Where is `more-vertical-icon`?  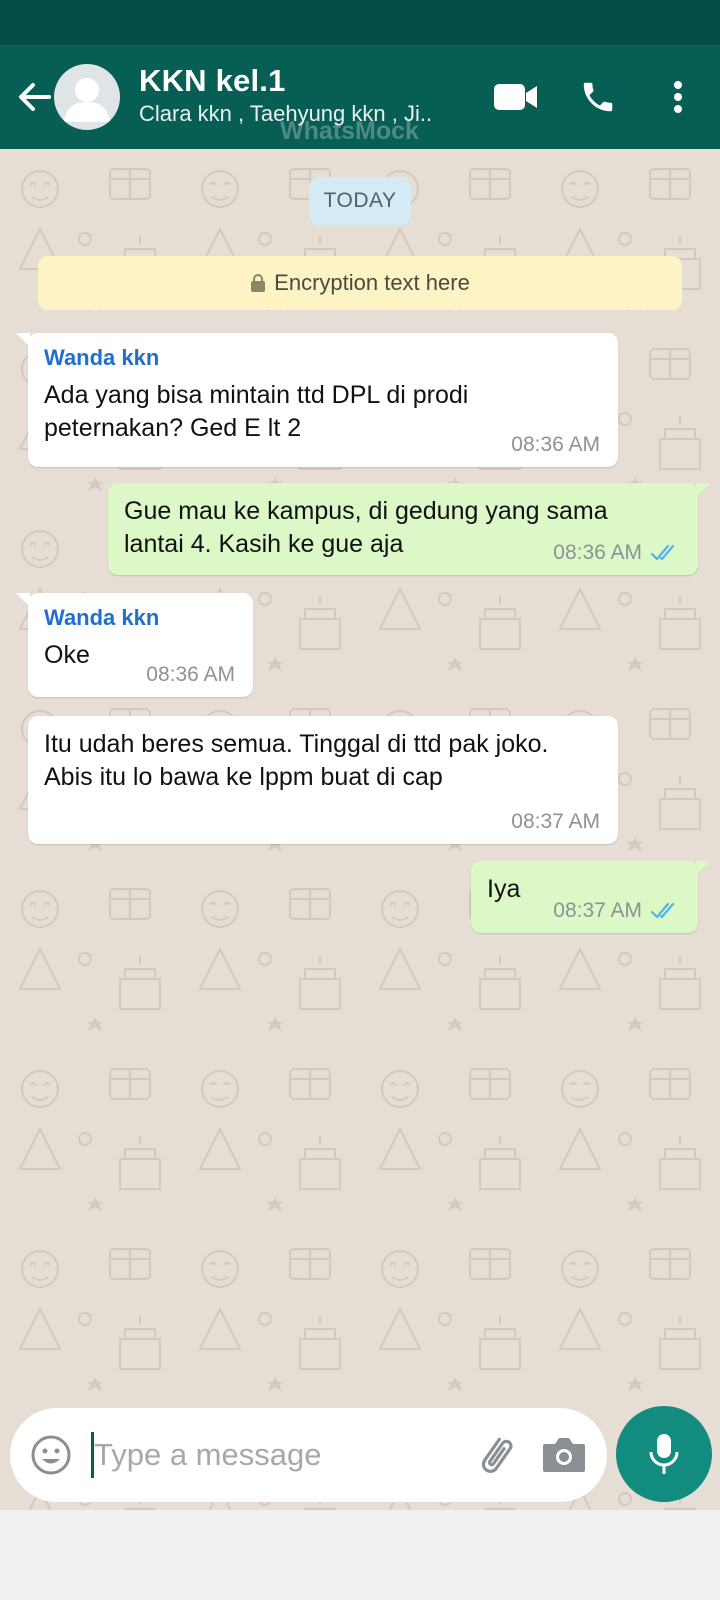 more-vertical-icon is located at coordinates (678, 97).